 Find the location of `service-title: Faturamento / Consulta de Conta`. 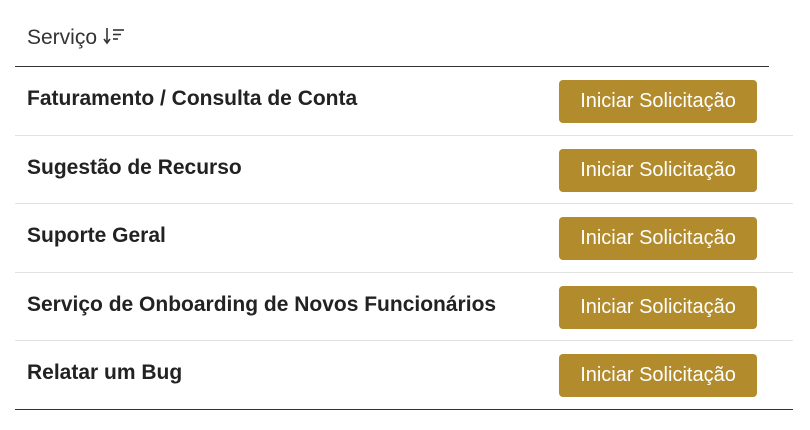

service-title: Faturamento / Consulta de Conta is located at coordinates (192, 98).